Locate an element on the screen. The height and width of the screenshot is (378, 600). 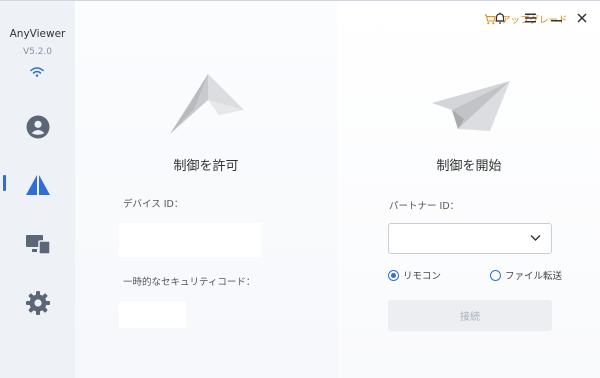
radio-remote-dot is located at coordinates (393, 275).